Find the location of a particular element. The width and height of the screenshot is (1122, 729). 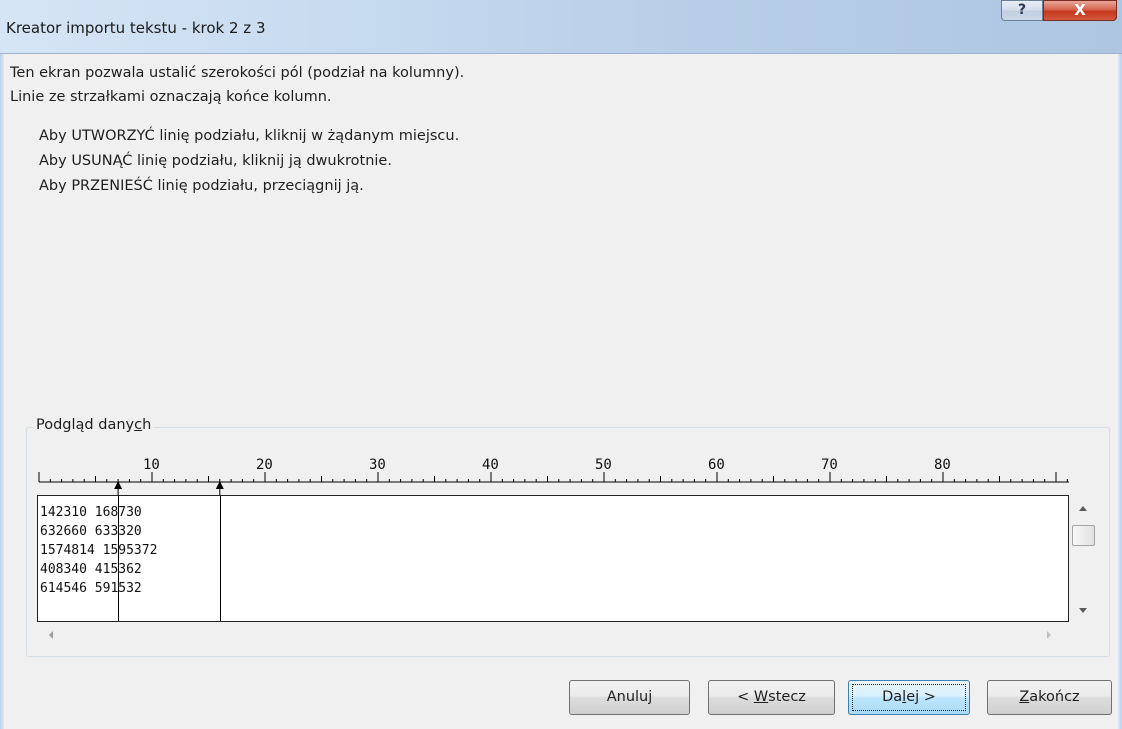

help-icon: ? is located at coordinates (1022, 10).